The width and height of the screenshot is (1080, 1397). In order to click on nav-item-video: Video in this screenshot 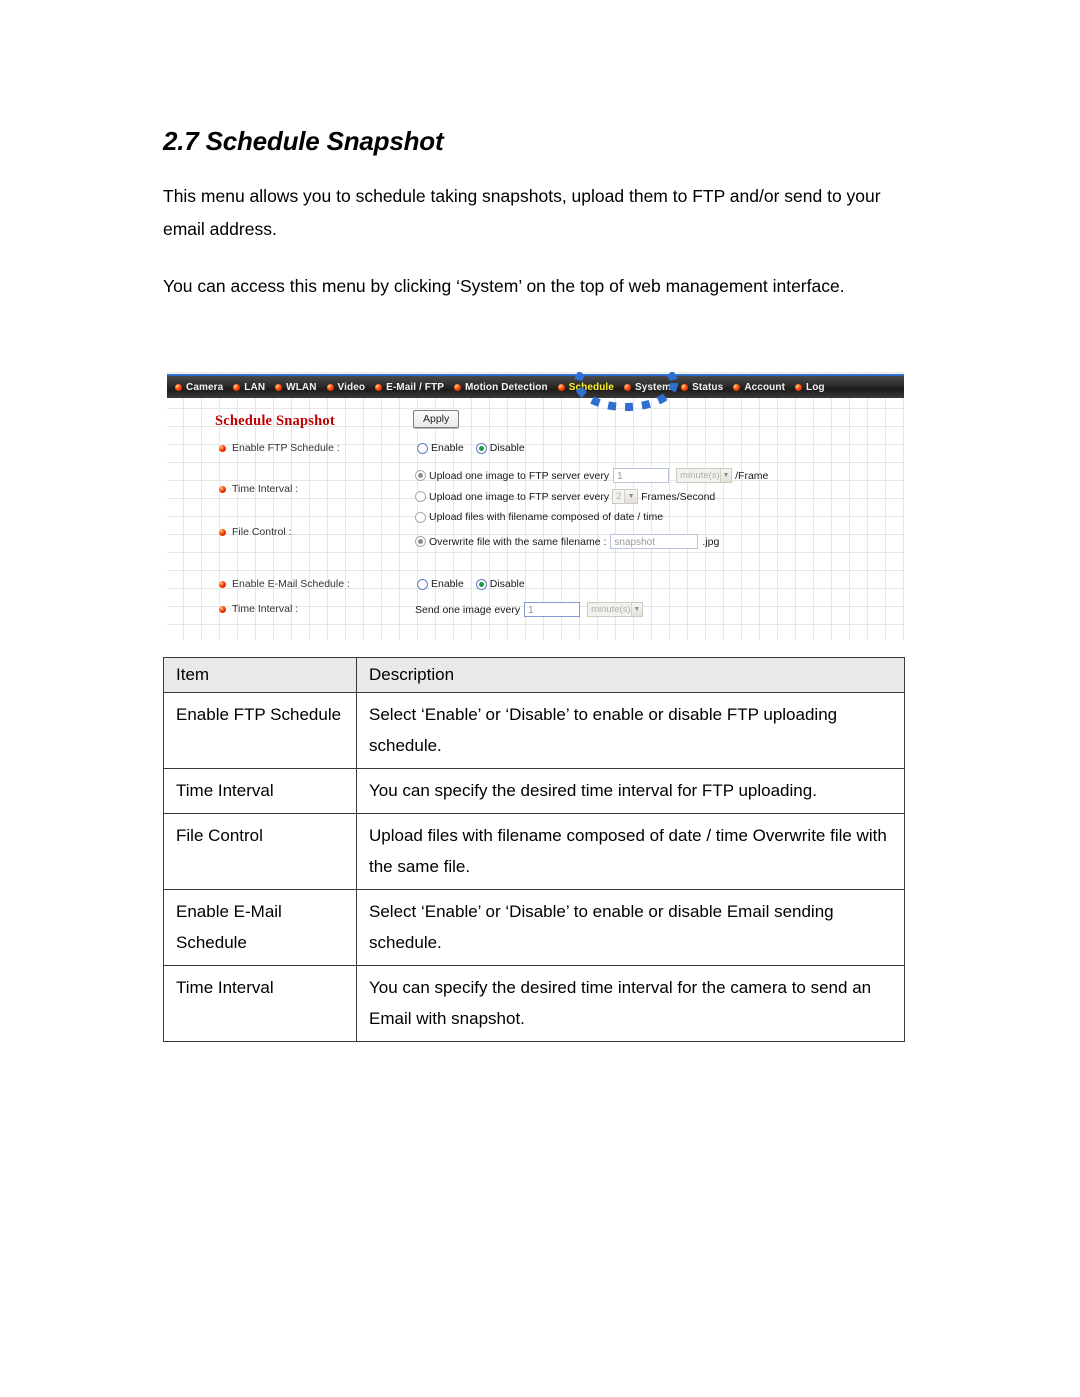, I will do `click(346, 387)`.